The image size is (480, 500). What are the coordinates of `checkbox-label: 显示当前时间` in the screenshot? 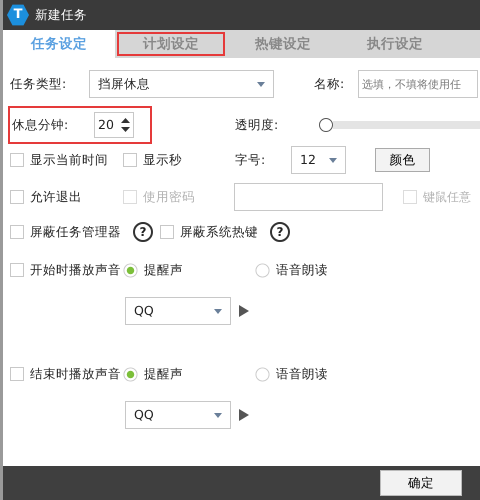 It's located at (69, 159).